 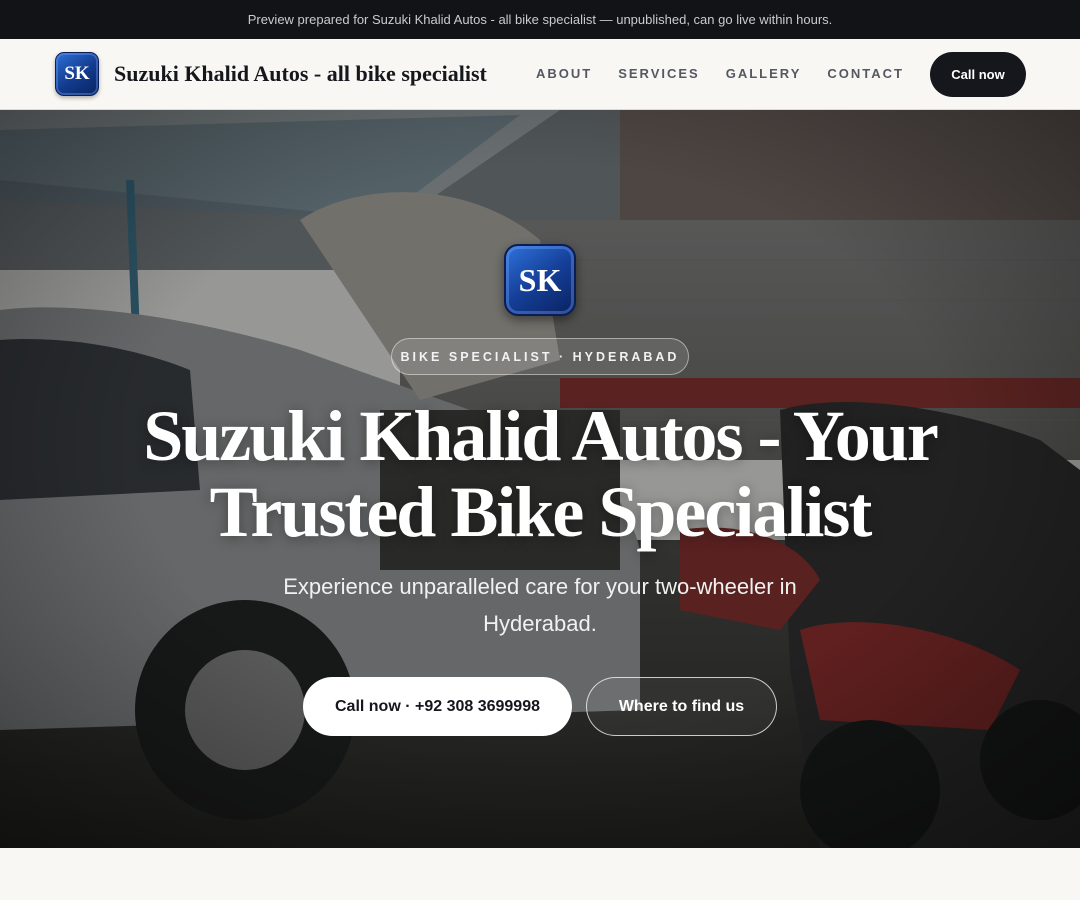 I want to click on location-badge: BIKE SPECIALIST · HYDERABAD, so click(x=540, y=356).